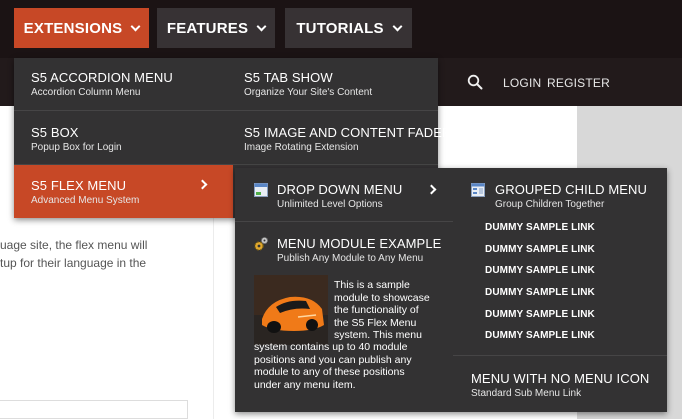 The width and height of the screenshot is (682, 419). What do you see at coordinates (359, 243) in the screenshot?
I see `menu-item-title: MENU MODULE EXAMPLE` at bounding box center [359, 243].